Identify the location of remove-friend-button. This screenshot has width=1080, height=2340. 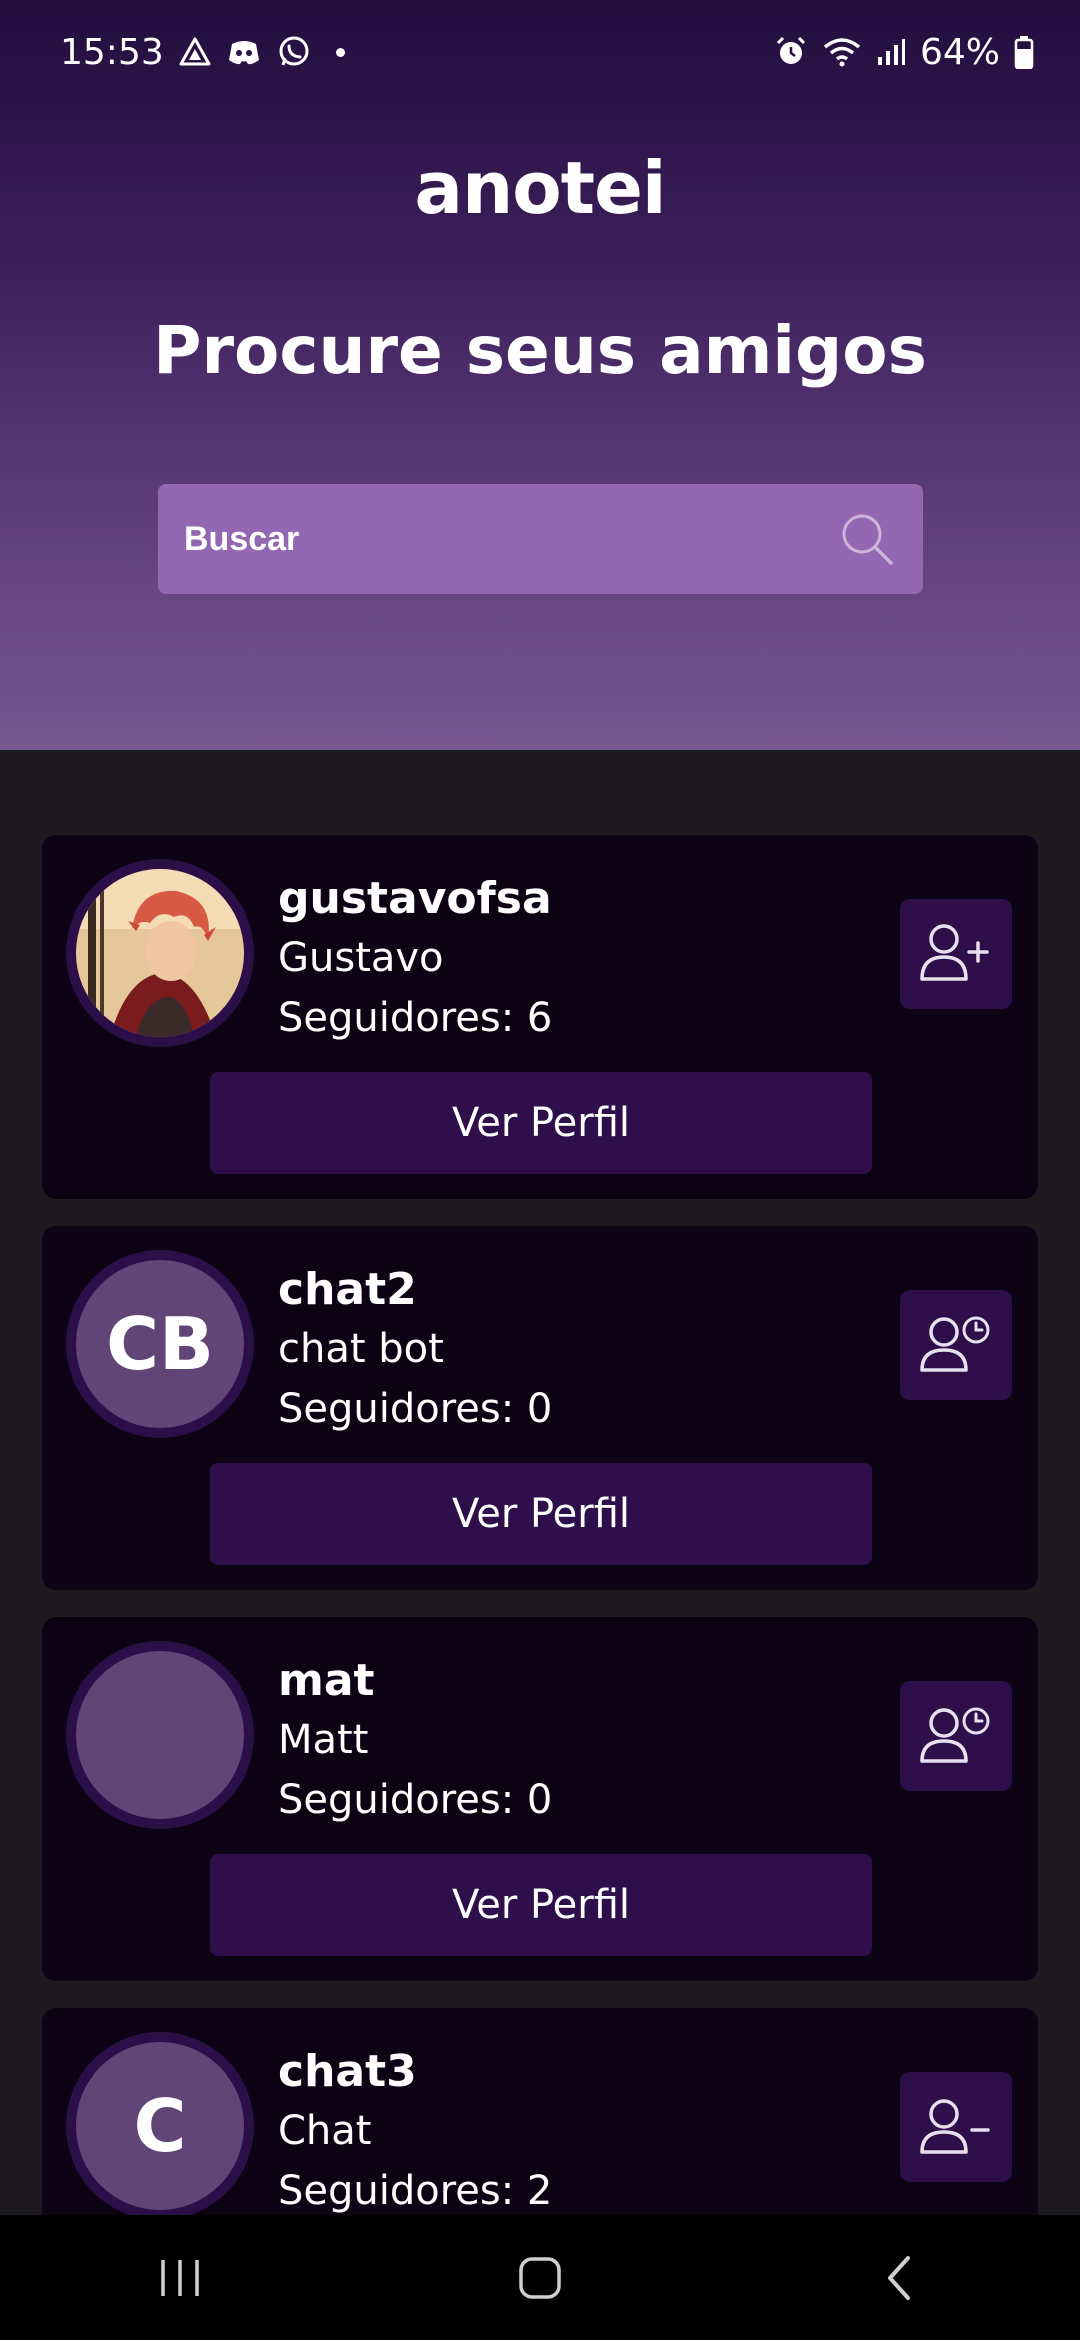
(956, 2127).